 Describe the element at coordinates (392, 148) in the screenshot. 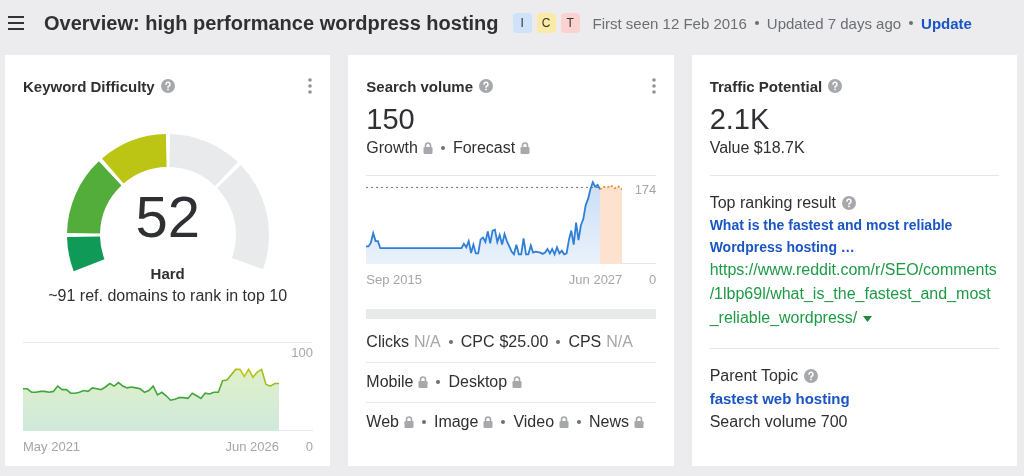

I see `metric-label: Growth` at that location.